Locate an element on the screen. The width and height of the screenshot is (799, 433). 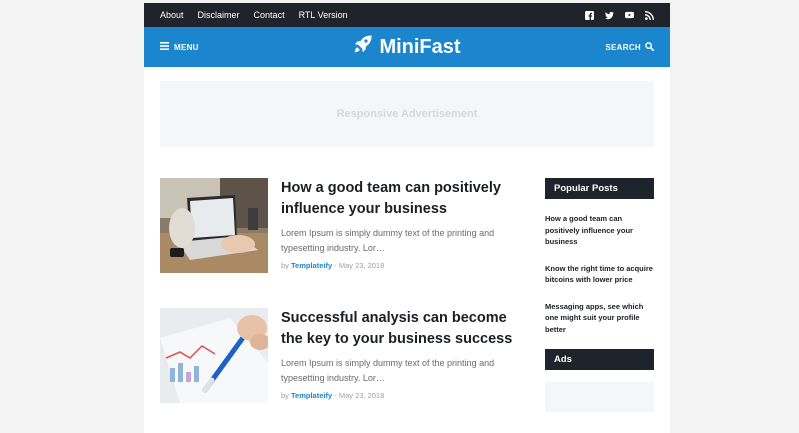
nav-link-contact: Contact is located at coordinates (269, 15).